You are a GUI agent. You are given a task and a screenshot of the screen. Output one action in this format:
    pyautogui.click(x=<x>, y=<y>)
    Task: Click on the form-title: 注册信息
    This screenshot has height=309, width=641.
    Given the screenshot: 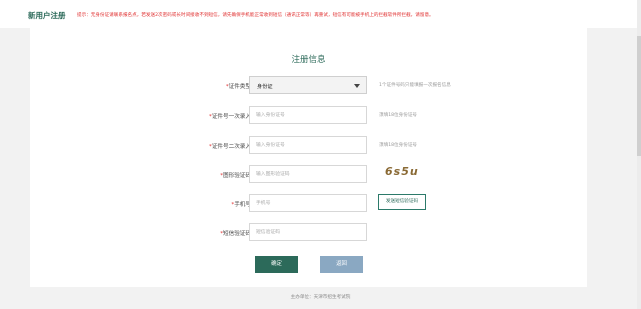 What is the action you would take?
    pyautogui.click(x=308, y=60)
    